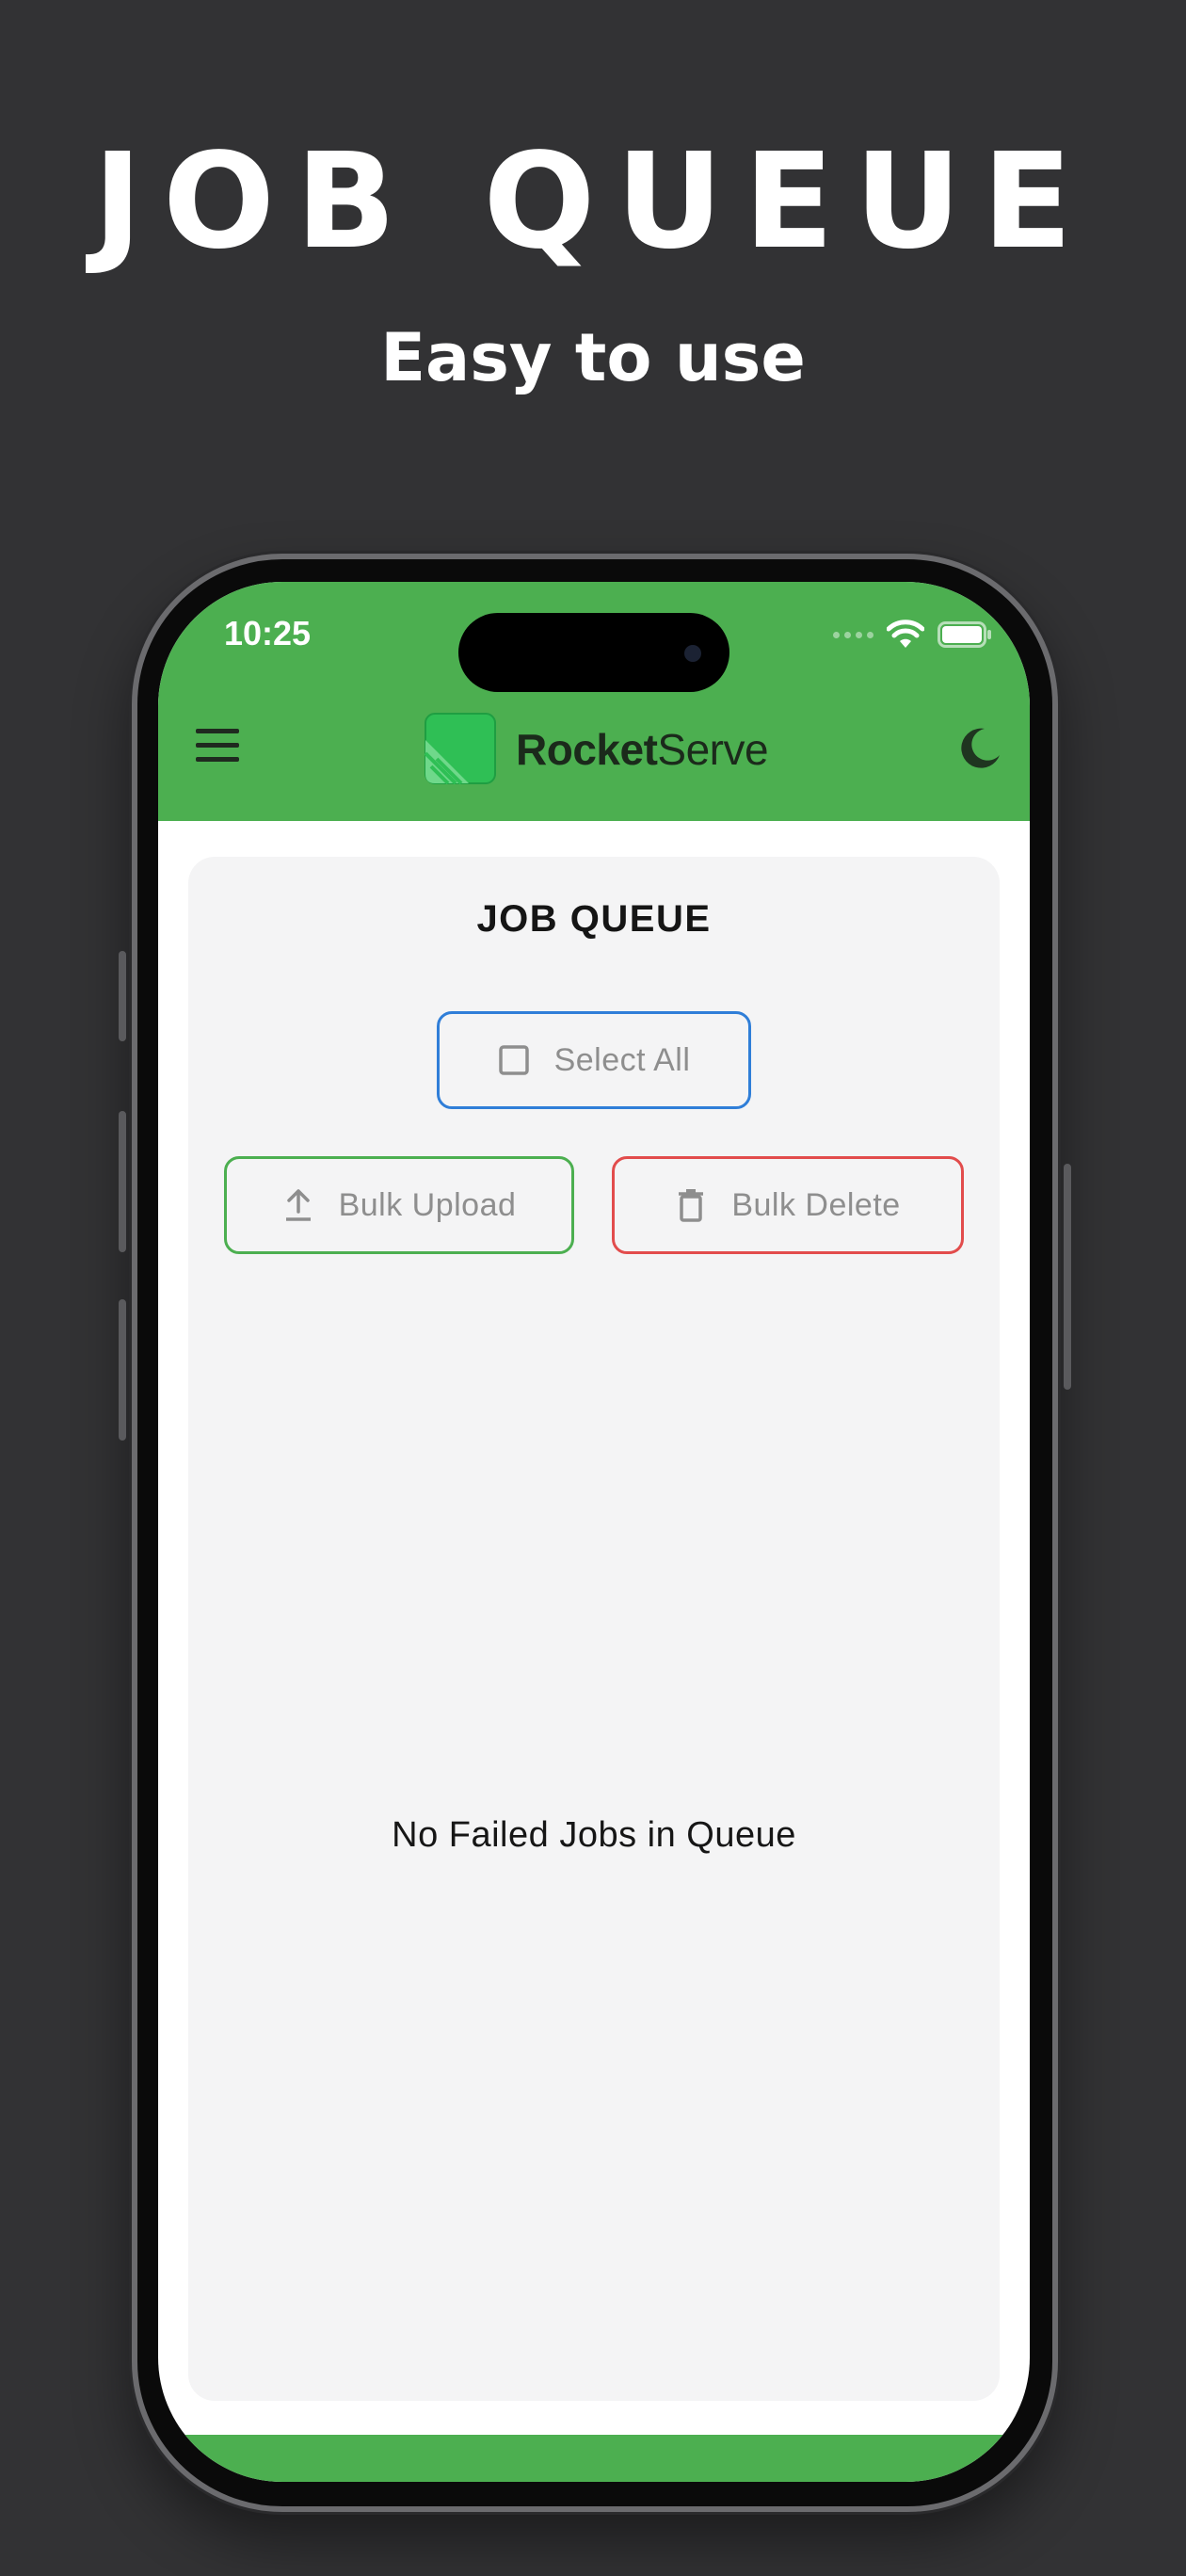 The image size is (1186, 2576). I want to click on moon-icon, so click(979, 748).